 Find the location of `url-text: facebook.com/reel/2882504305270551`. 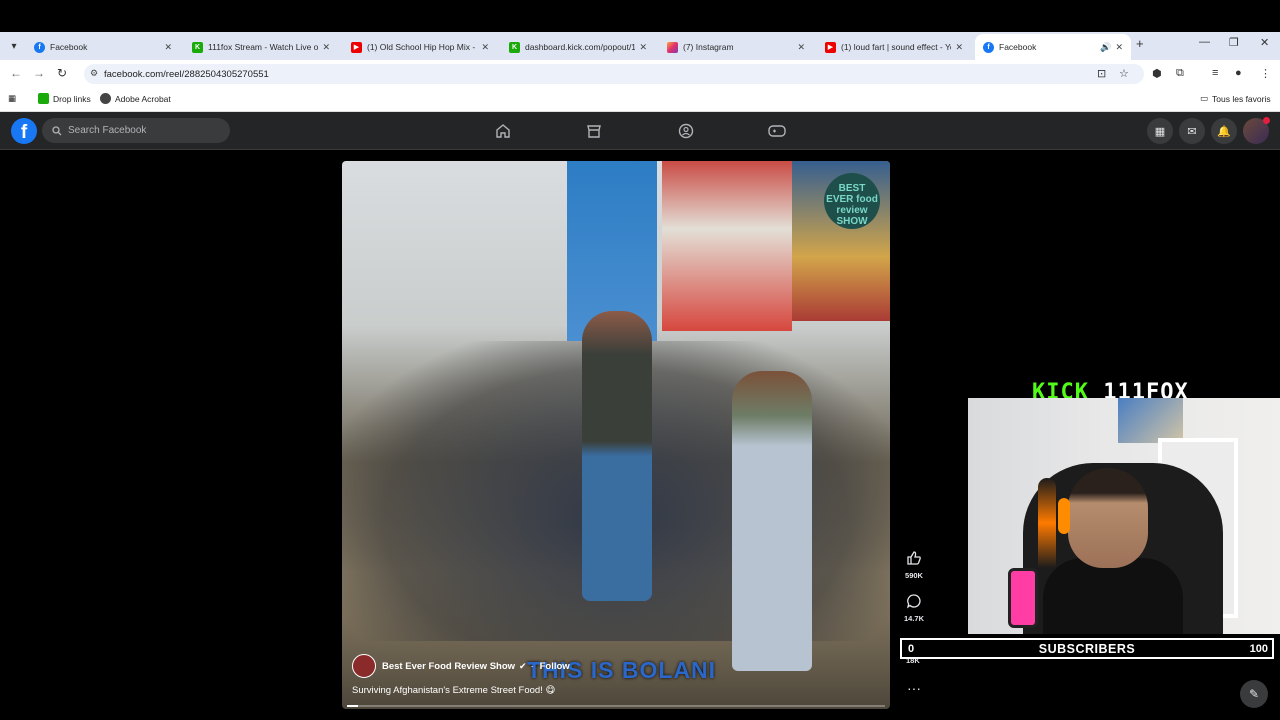

url-text: facebook.com/reel/2882504305270551 is located at coordinates (186, 74).